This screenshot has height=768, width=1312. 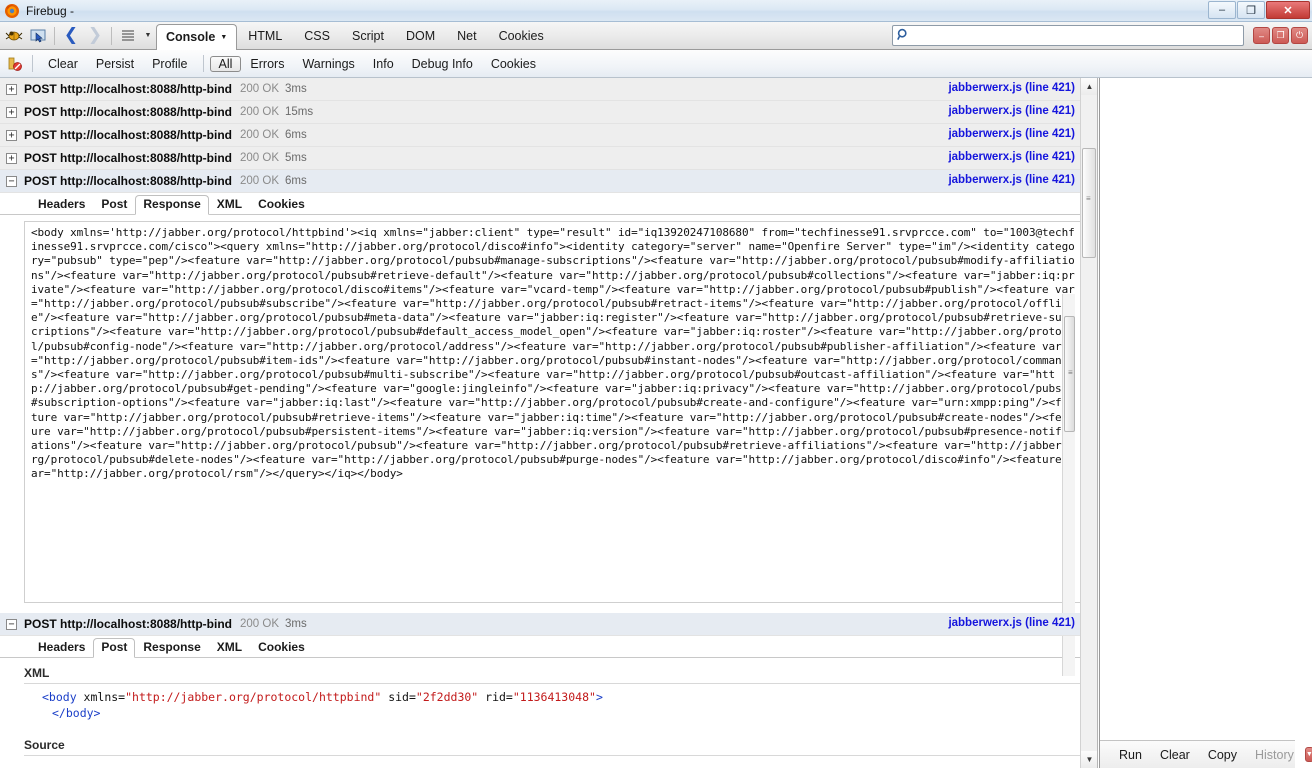 What do you see at coordinates (148, 36) in the screenshot?
I see `toolbar-dropdown-icon: ▼` at bounding box center [148, 36].